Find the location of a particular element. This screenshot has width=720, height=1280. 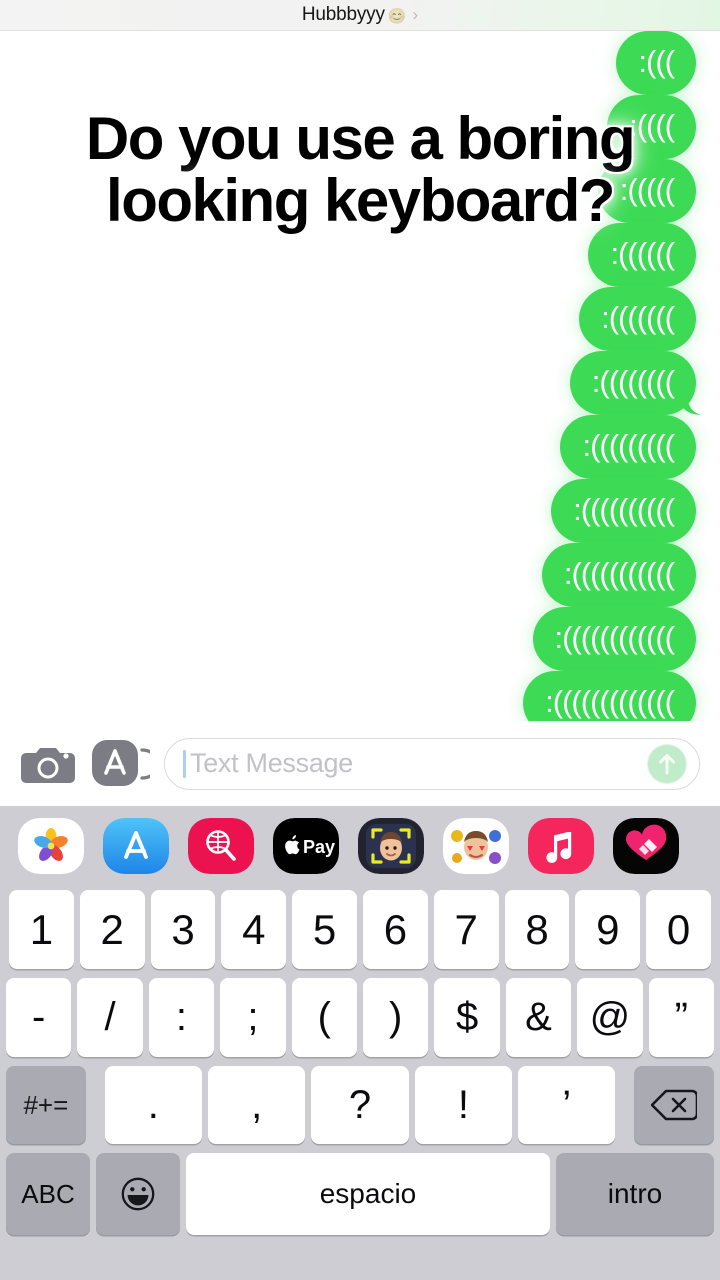

message-row: :(((( is located at coordinates (360, 127).